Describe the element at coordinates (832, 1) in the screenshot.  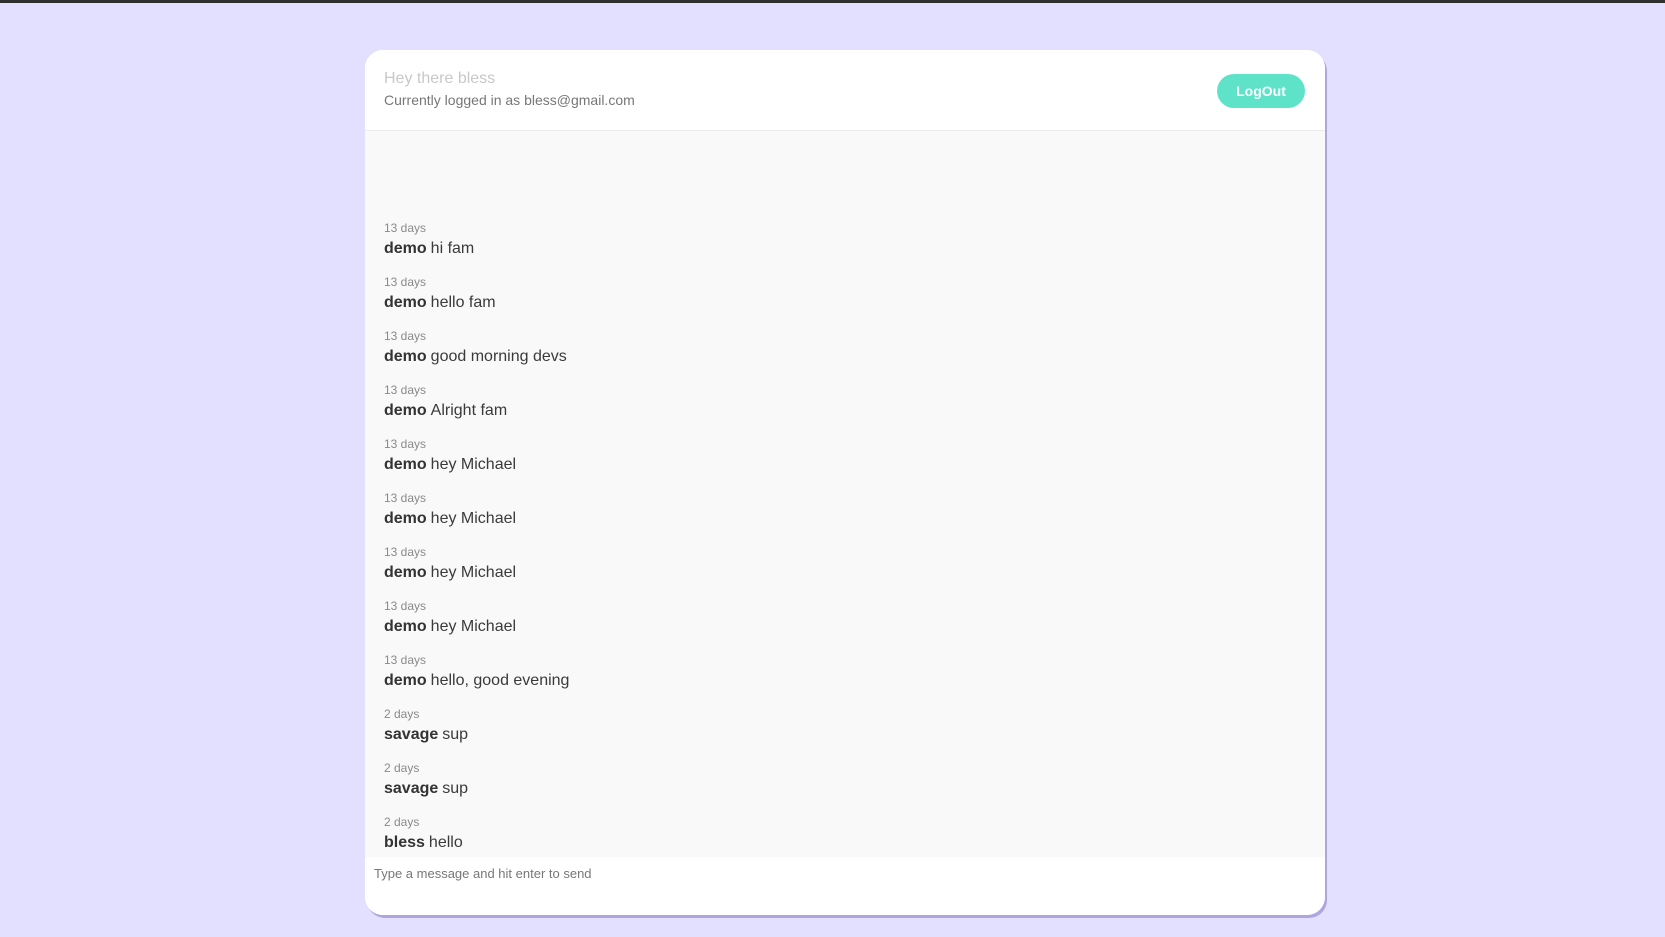
I see `top-border` at that location.